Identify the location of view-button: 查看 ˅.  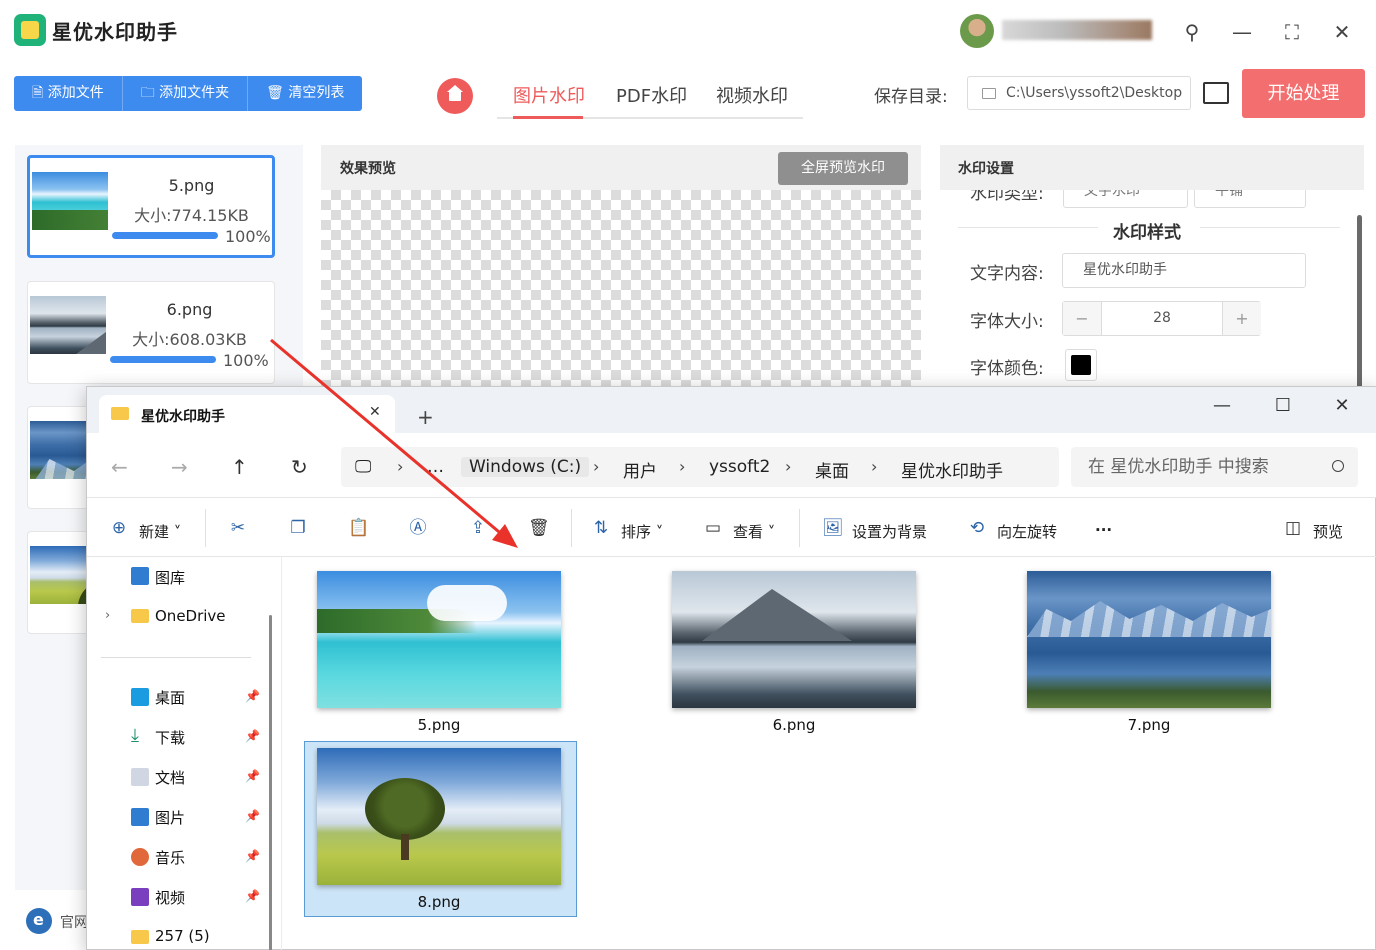
(754, 531).